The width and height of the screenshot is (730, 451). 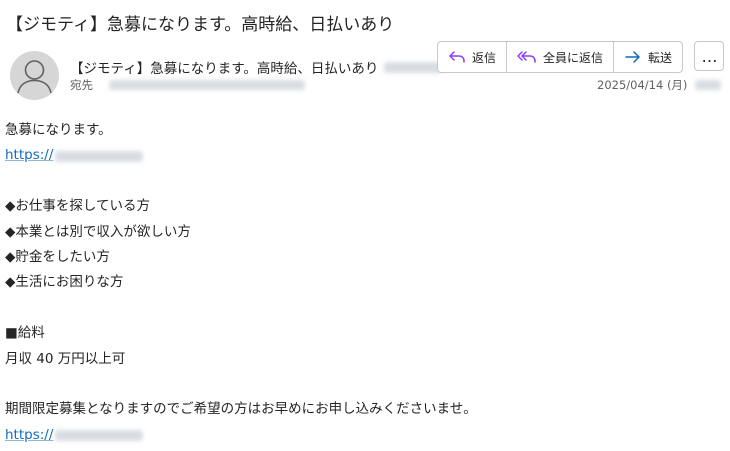 I want to click on sender-address-redacted, so click(x=413, y=67).